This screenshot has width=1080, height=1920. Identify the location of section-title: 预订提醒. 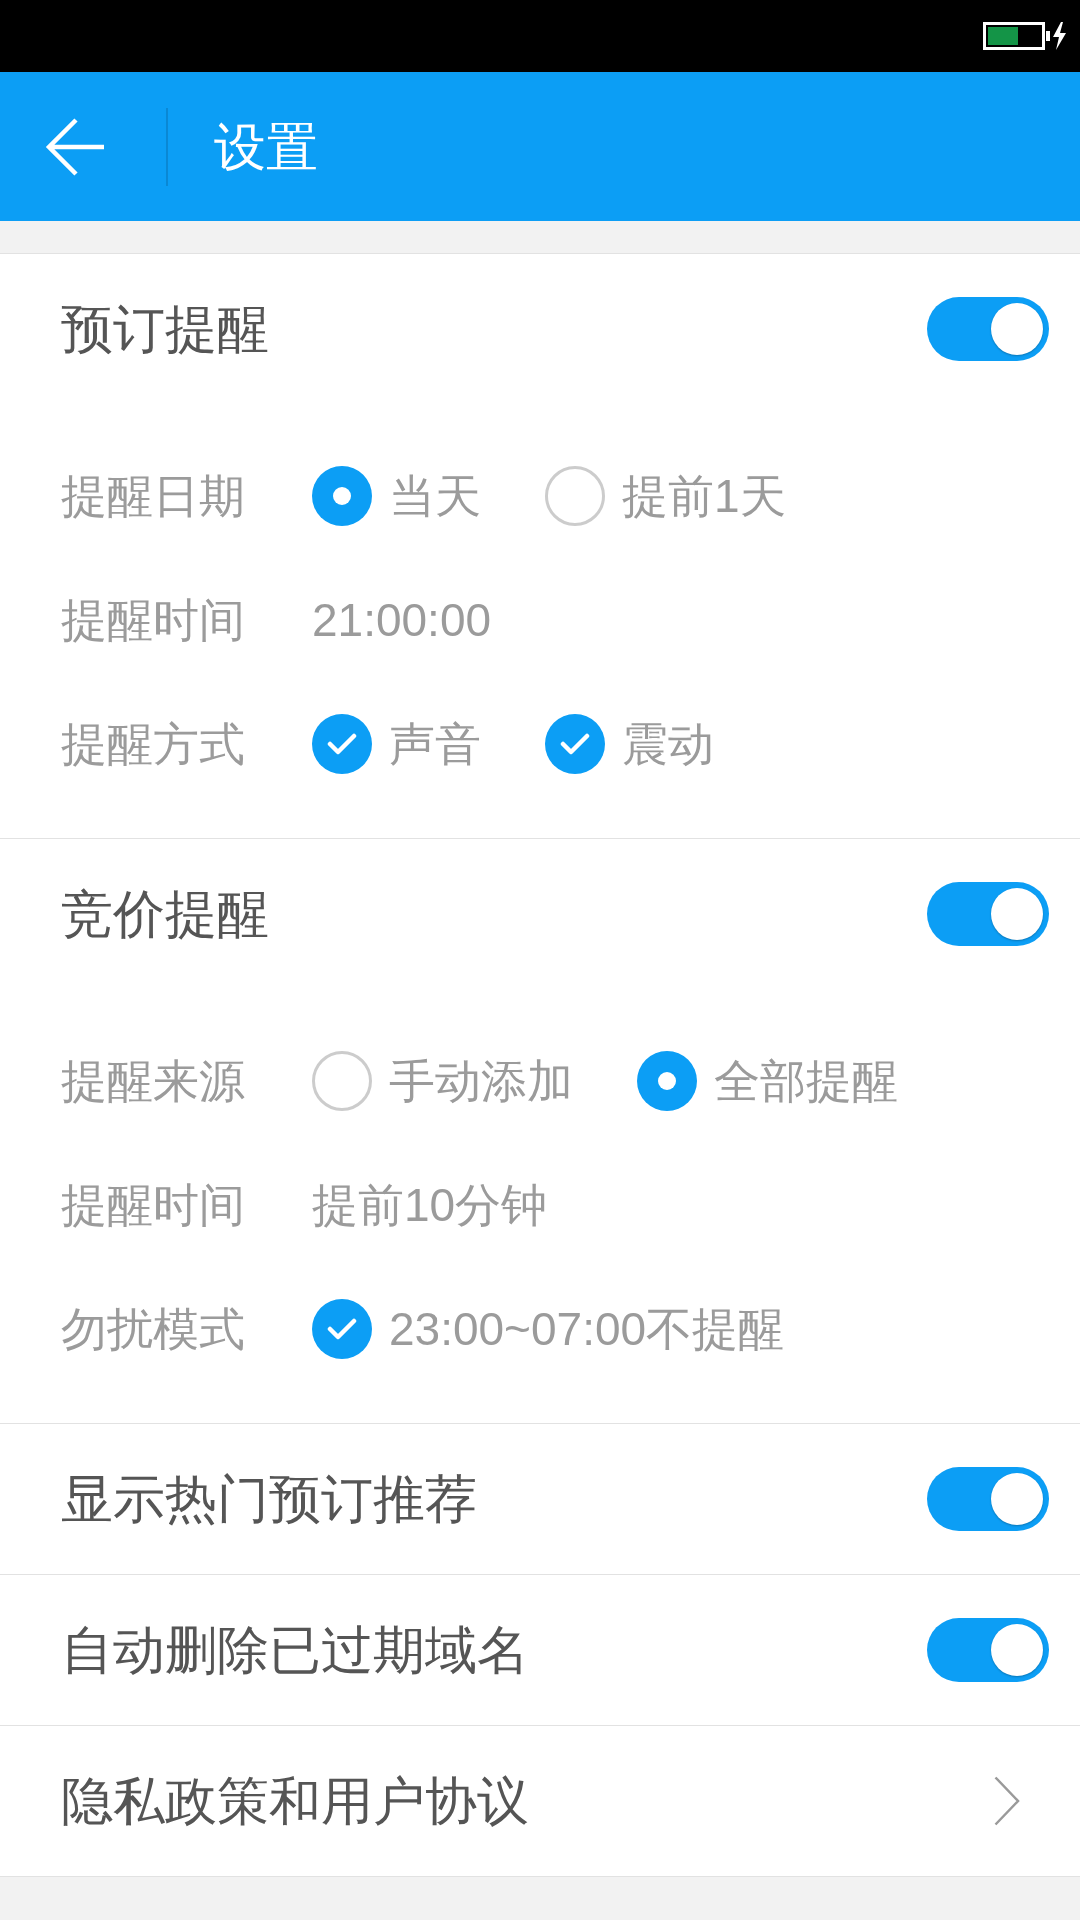
(165, 328).